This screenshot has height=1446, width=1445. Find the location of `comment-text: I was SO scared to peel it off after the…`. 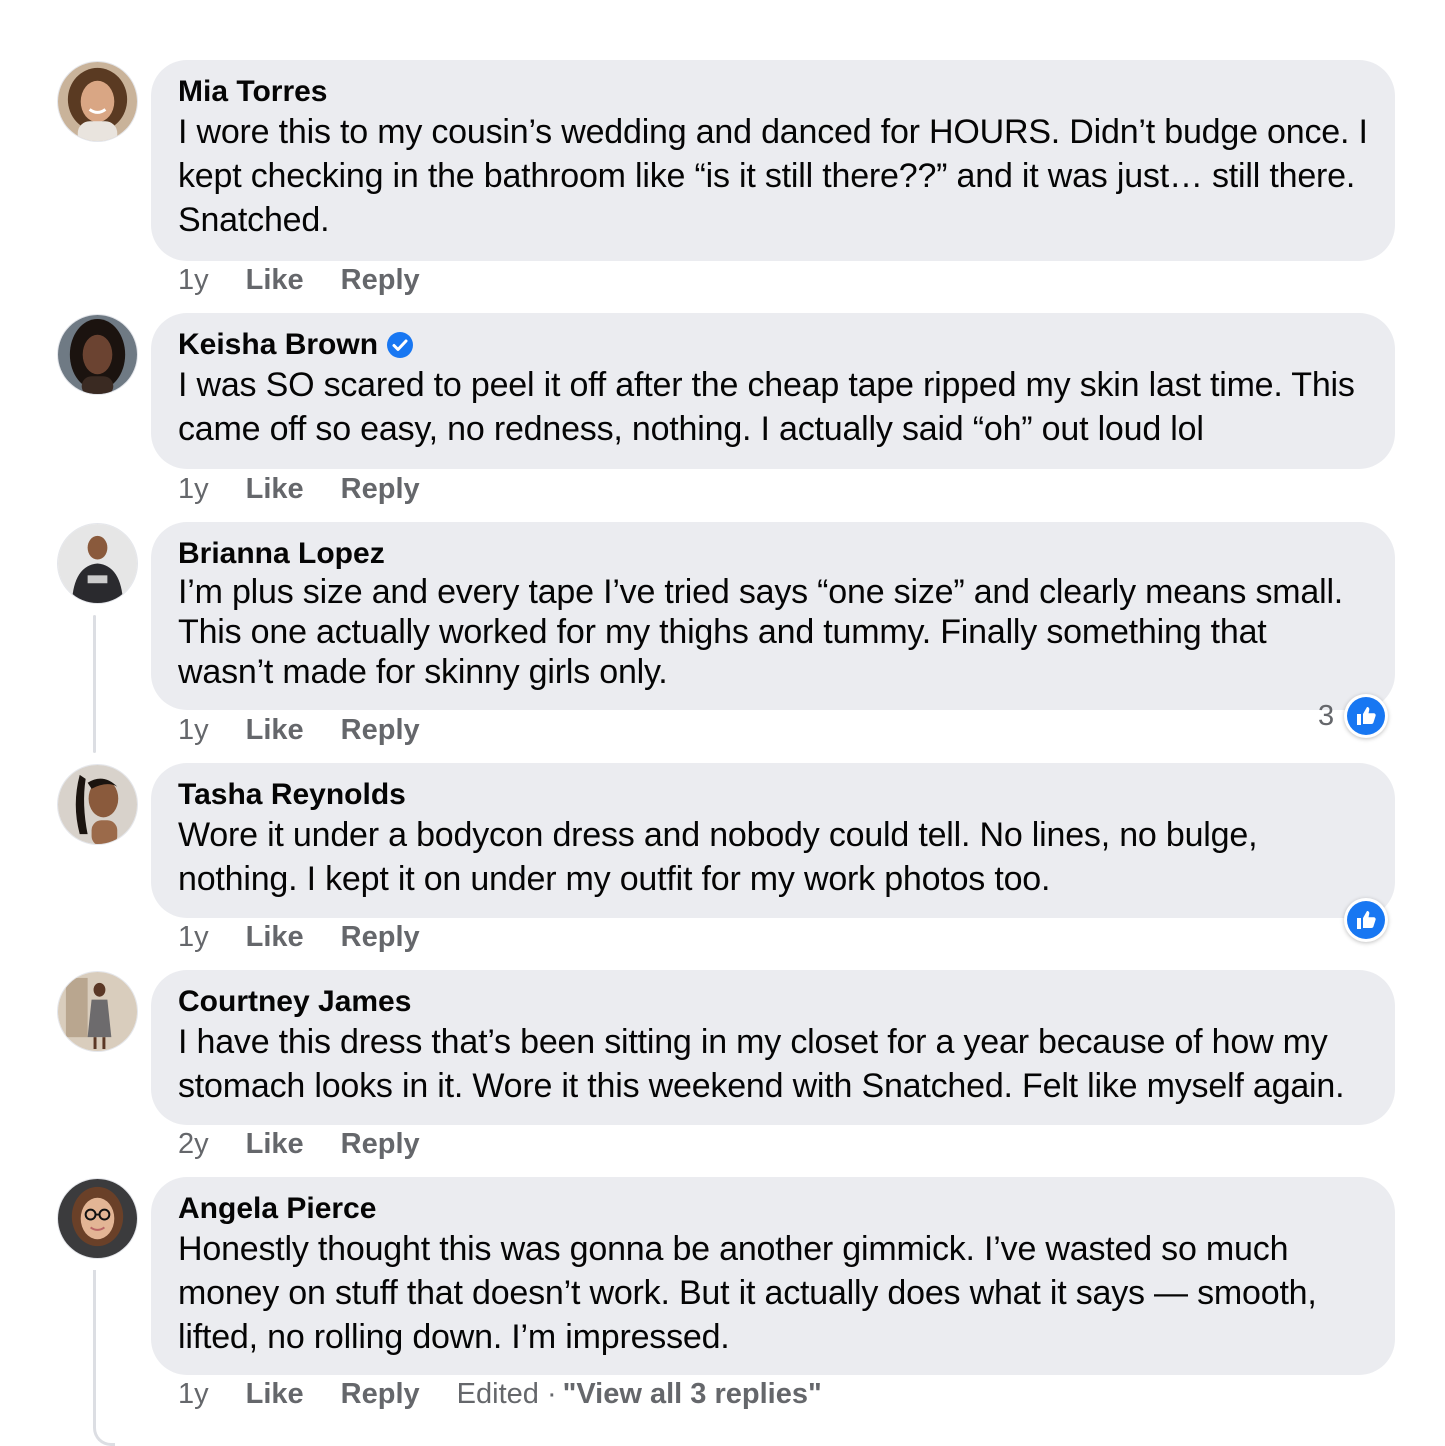

comment-text: I was SO scared to peel it off after the… is located at coordinates (766, 407).